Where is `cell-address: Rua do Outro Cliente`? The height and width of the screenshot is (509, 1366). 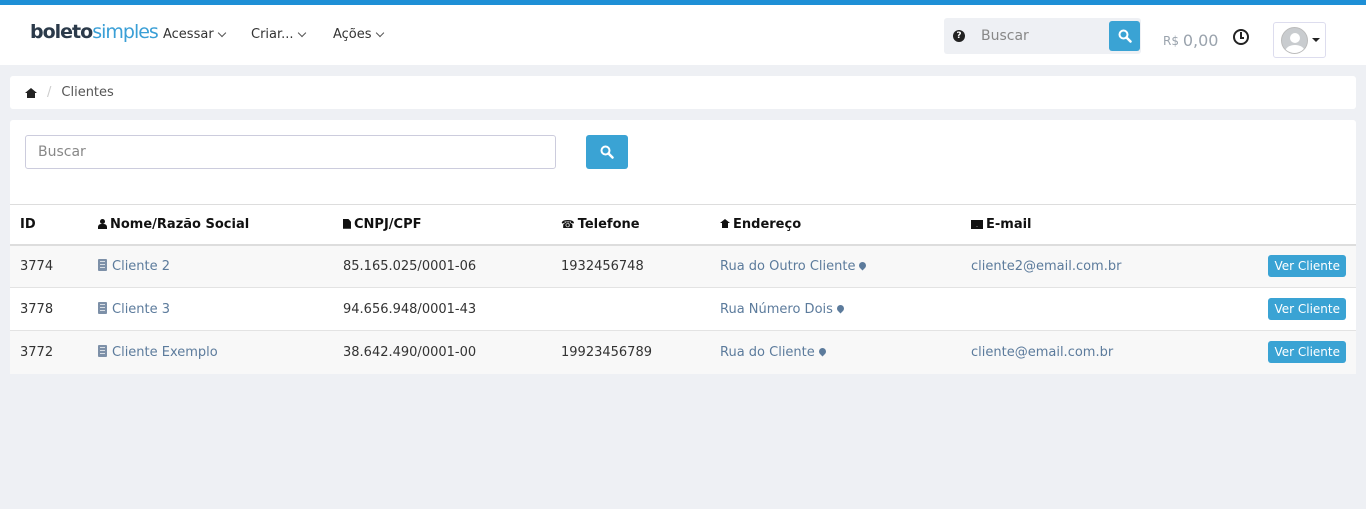 cell-address: Rua do Outro Cliente is located at coordinates (835, 266).